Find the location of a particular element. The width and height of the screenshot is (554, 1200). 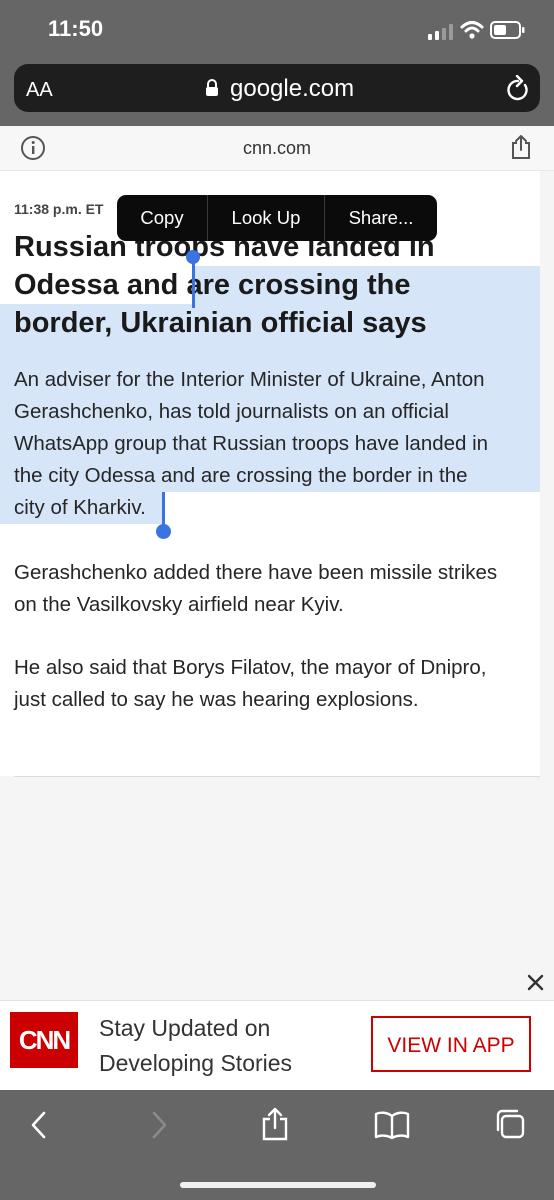

banner-message: Stay Updated on Developing Stories is located at coordinates (229, 1046).